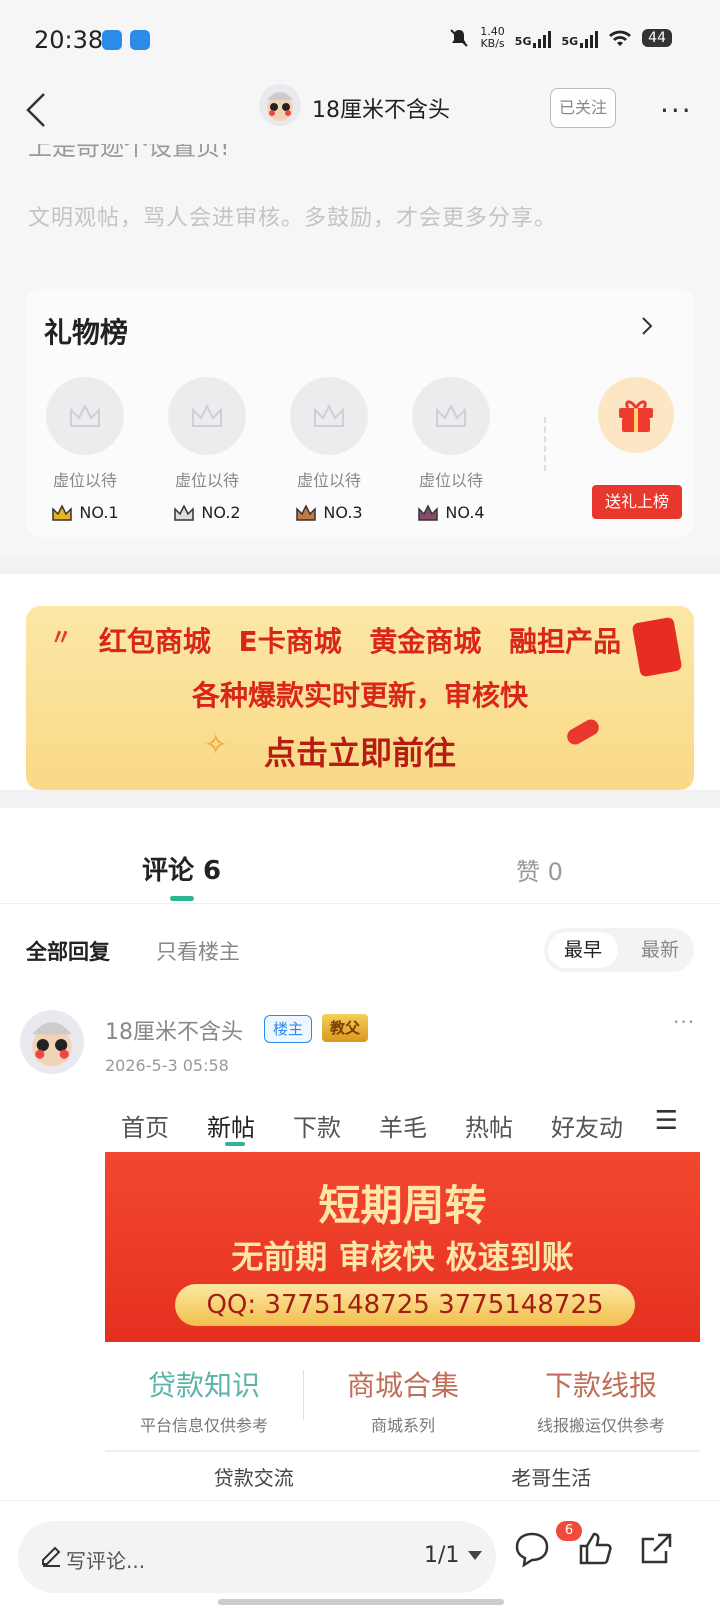 The height and width of the screenshot is (1608, 720). What do you see at coordinates (583, 950) in the screenshot?
I see `sort-earliest: 最早` at bounding box center [583, 950].